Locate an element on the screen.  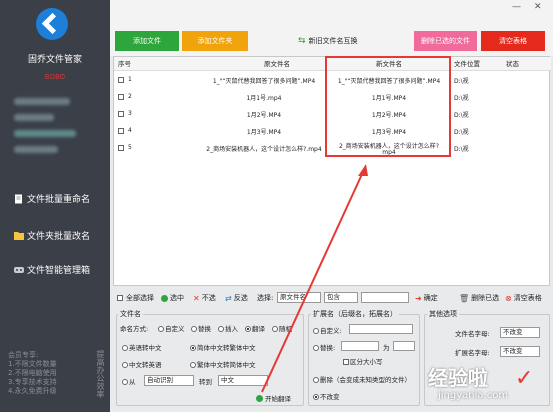
watermark-url: jingyanla.com is located at coordinates (473, 395).